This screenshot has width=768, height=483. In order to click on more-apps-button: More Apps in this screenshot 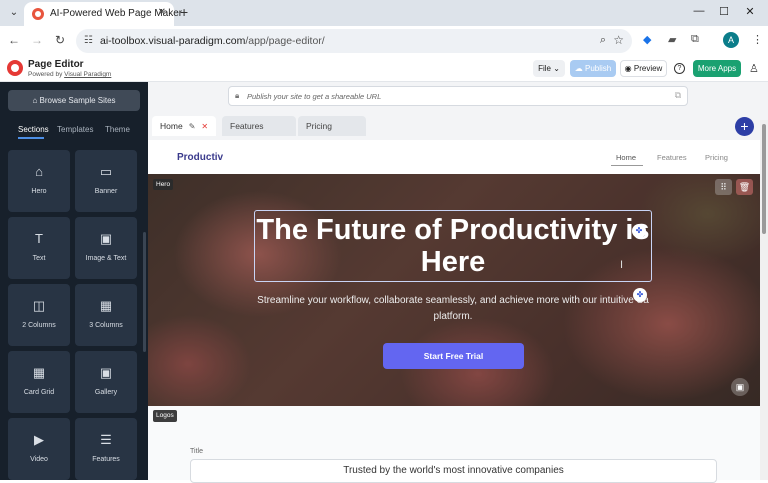, I will do `click(717, 68)`.